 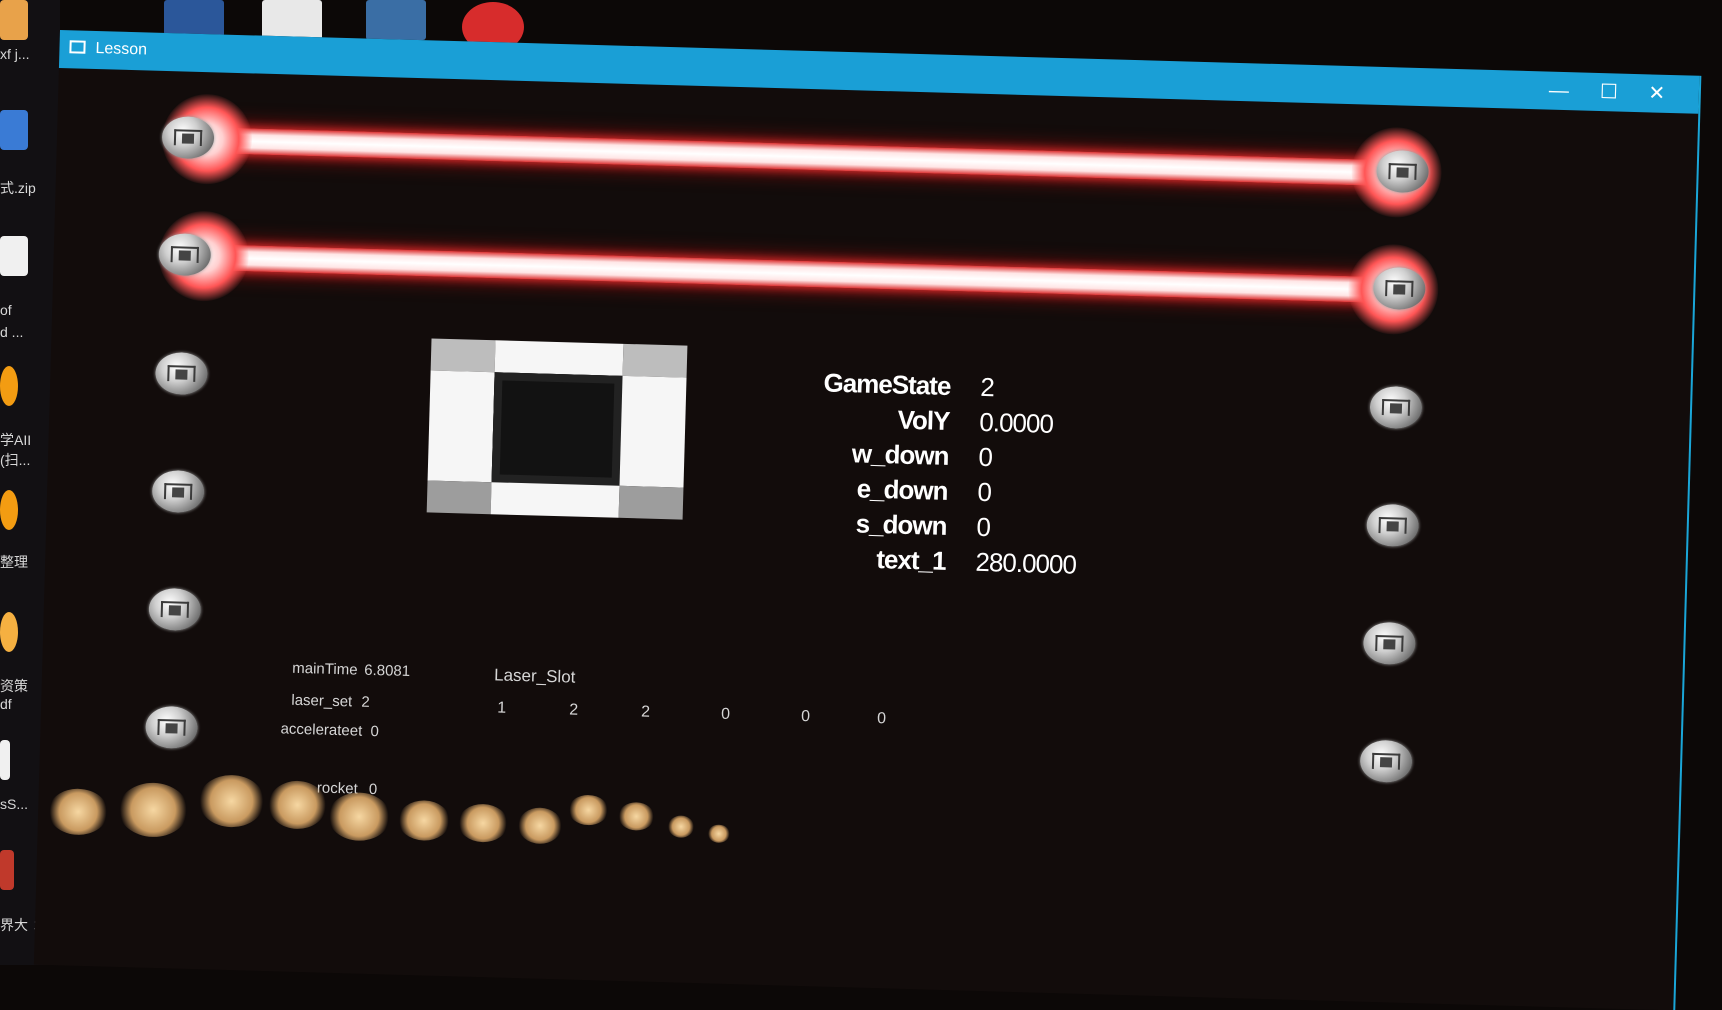 I want to click on hud-value-voly: 0.0000, so click(x=1016, y=422).